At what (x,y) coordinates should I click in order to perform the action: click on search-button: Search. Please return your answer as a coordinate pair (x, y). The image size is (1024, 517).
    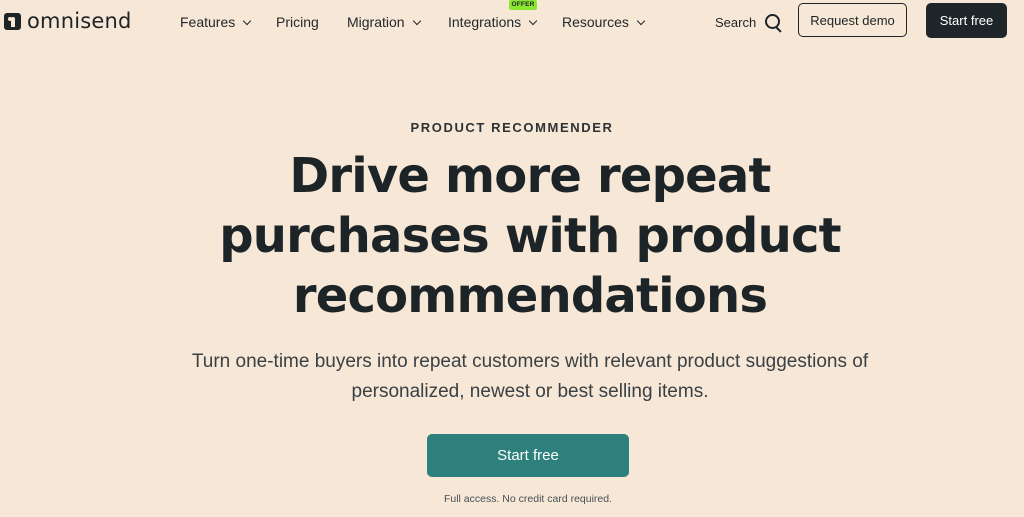
    Looking at the image, I should click on (748, 22).